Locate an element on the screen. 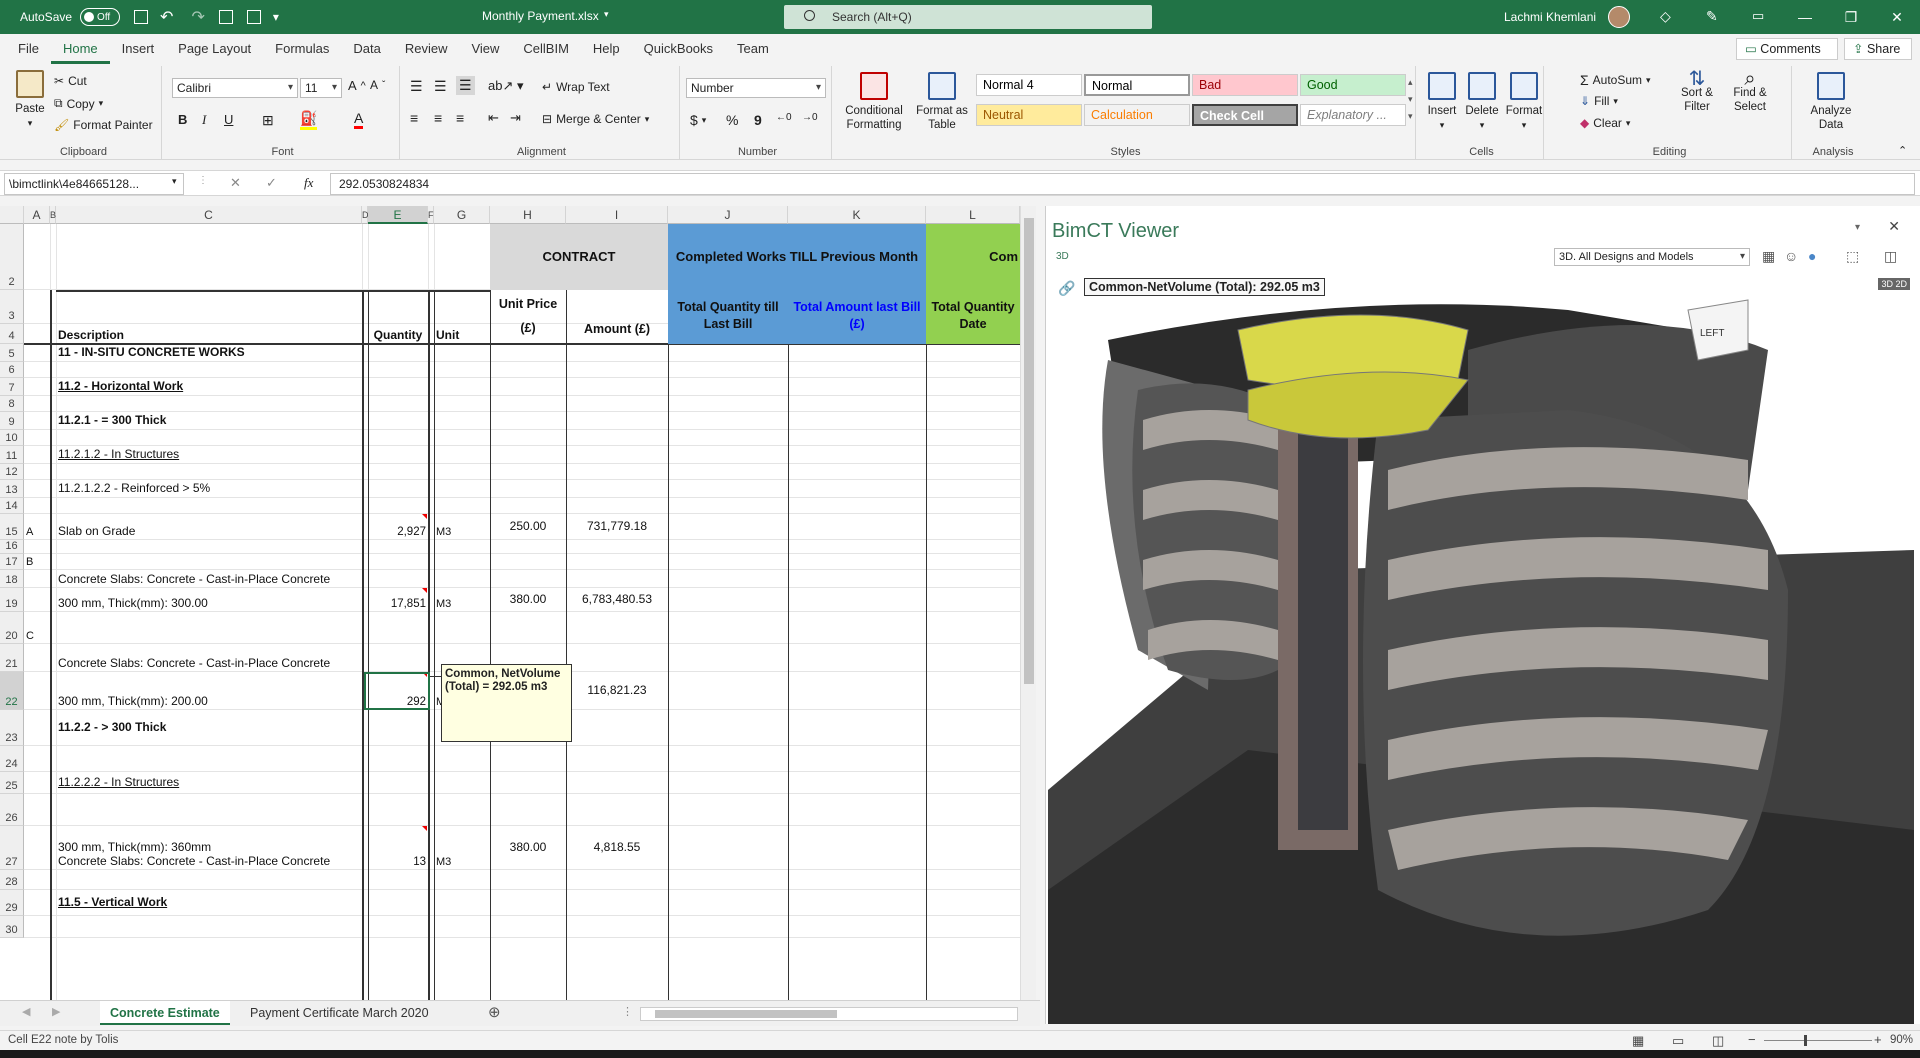 This screenshot has width=1920, height=1058. underline-button: U is located at coordinates (228, 119).